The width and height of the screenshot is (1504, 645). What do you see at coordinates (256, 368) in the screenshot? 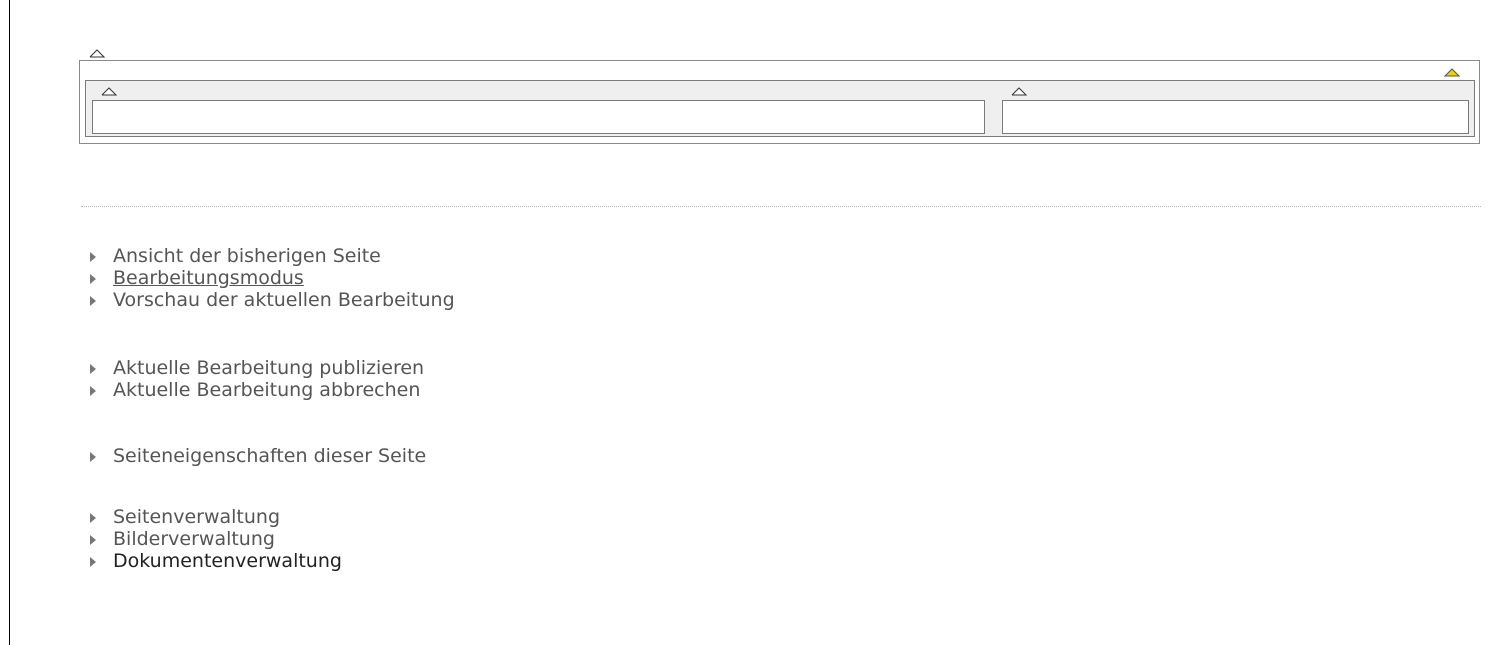
I see `menu-item-publish: Aktuelle Bearbeitung publizieren` at bounding box center [256, 368].